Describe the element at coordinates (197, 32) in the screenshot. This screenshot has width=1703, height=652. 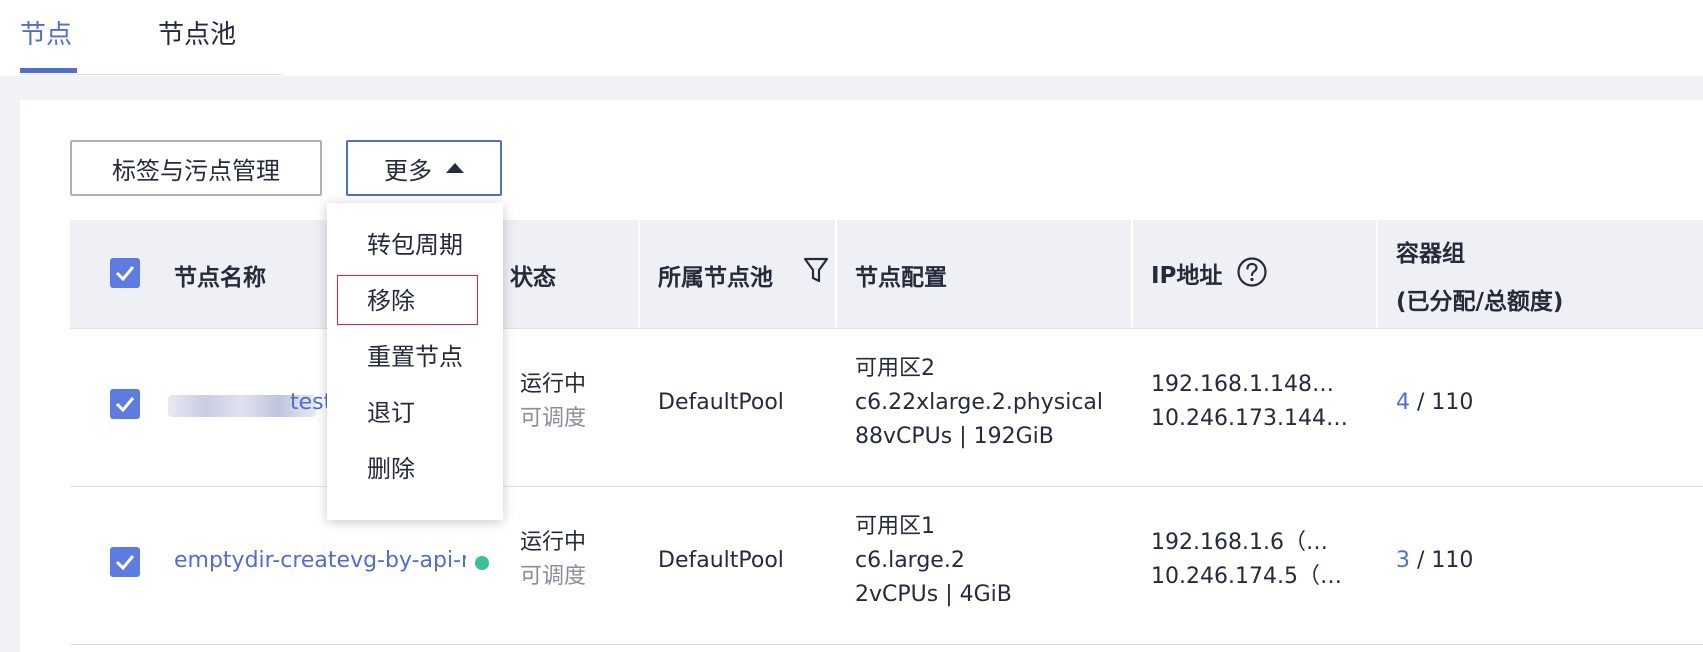
I see `tab-node-pools: 节点池` at that location.